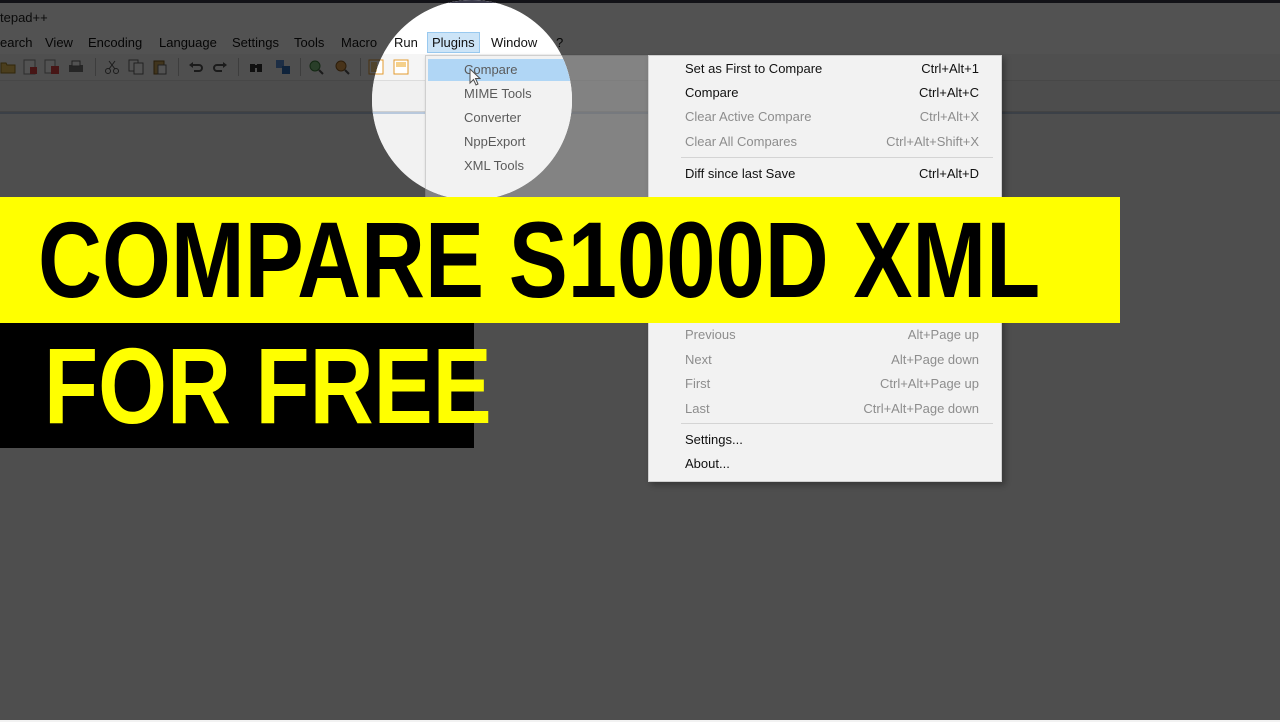  What do you see at coordinates (825, 174) in the screenshot?
I see `compare-diff-last-save: Diff since last Save Ctrl+Alt+D` at bounding box center [825, 174].